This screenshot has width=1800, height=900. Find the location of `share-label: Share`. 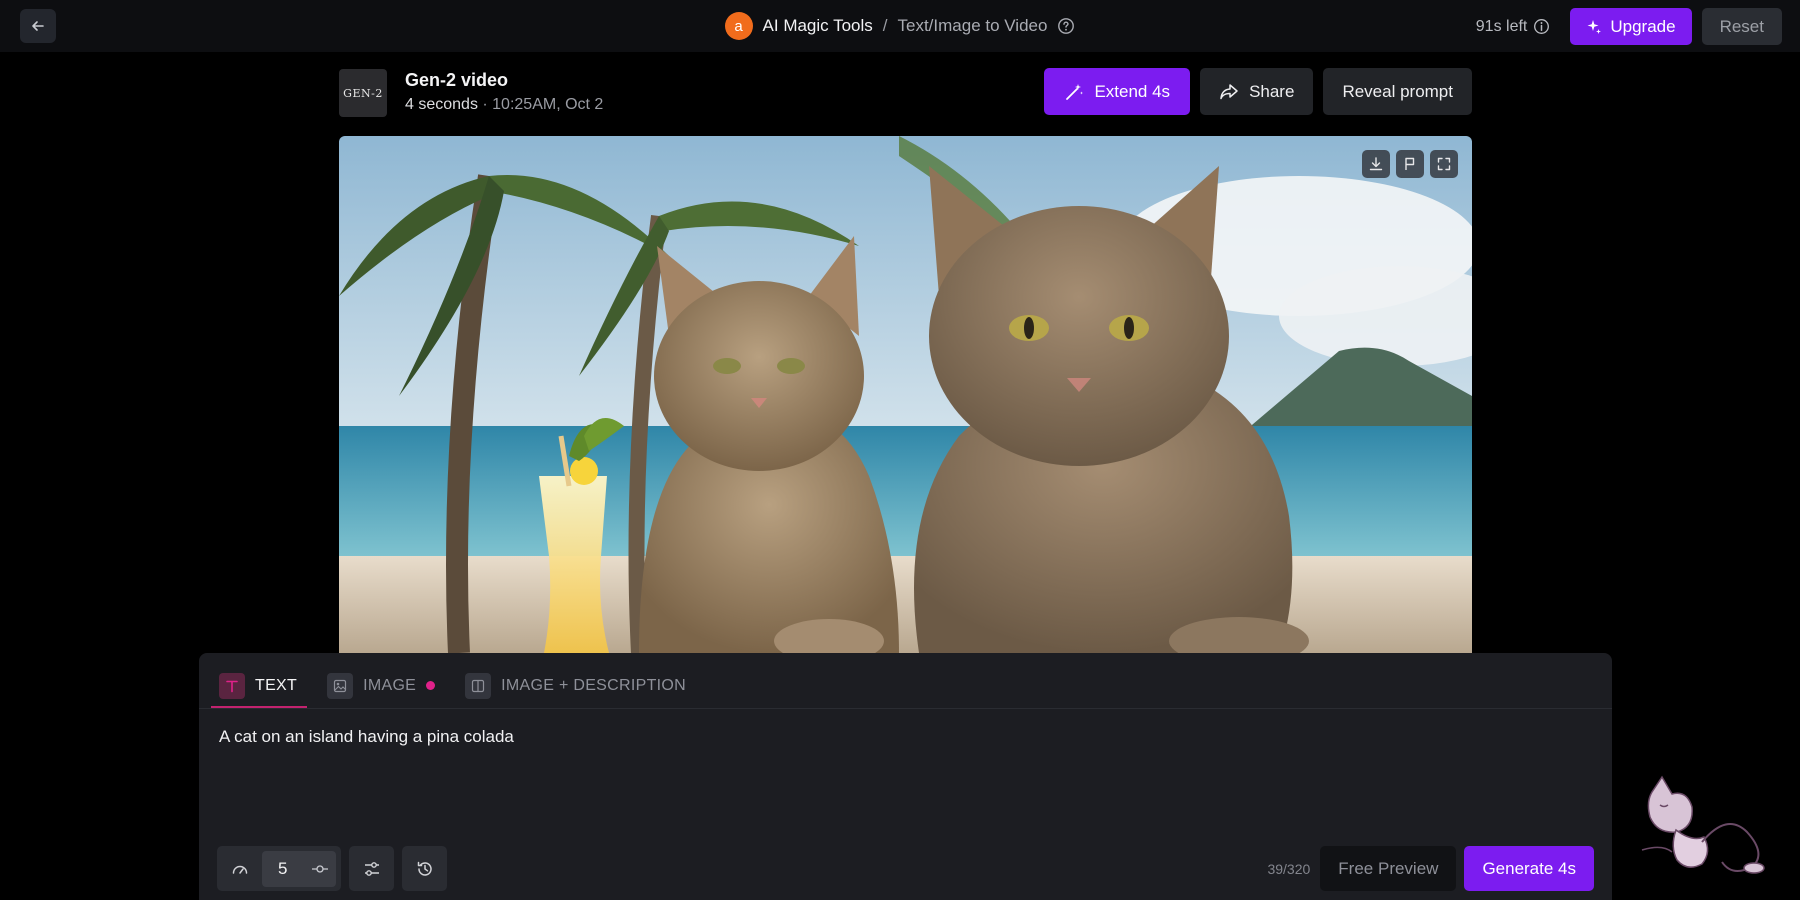

share-label: Share is located at coordinates (1272, 91).